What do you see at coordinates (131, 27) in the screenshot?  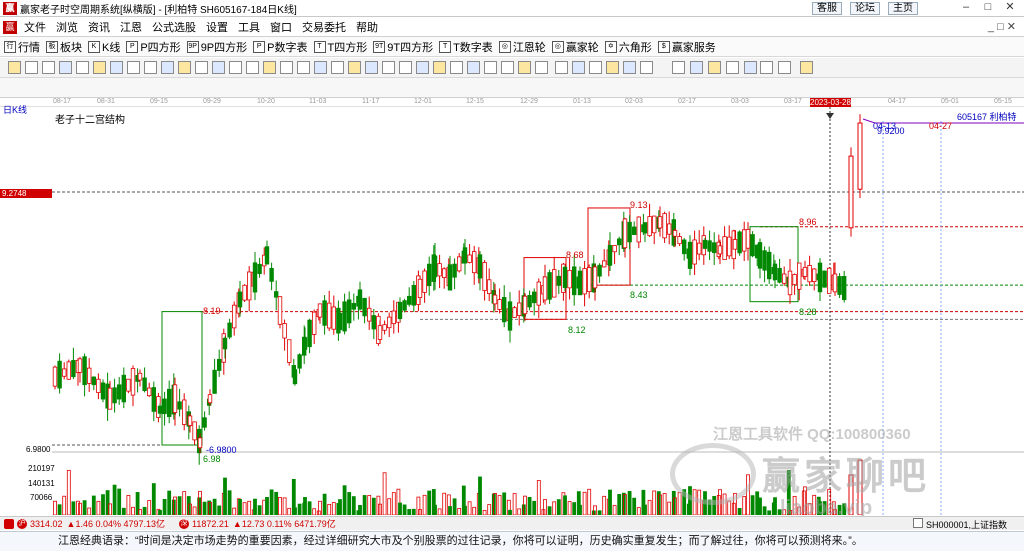 I see `menu-gann: 江恩` at bounding box center [131, 27].